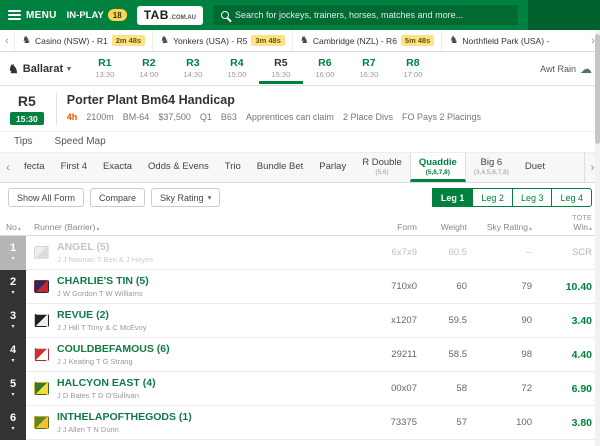  What do you see at coordinates (149, 68) in the screenshot?
I see `race-tab: R2 14:00` at bounding box center [149, 68].